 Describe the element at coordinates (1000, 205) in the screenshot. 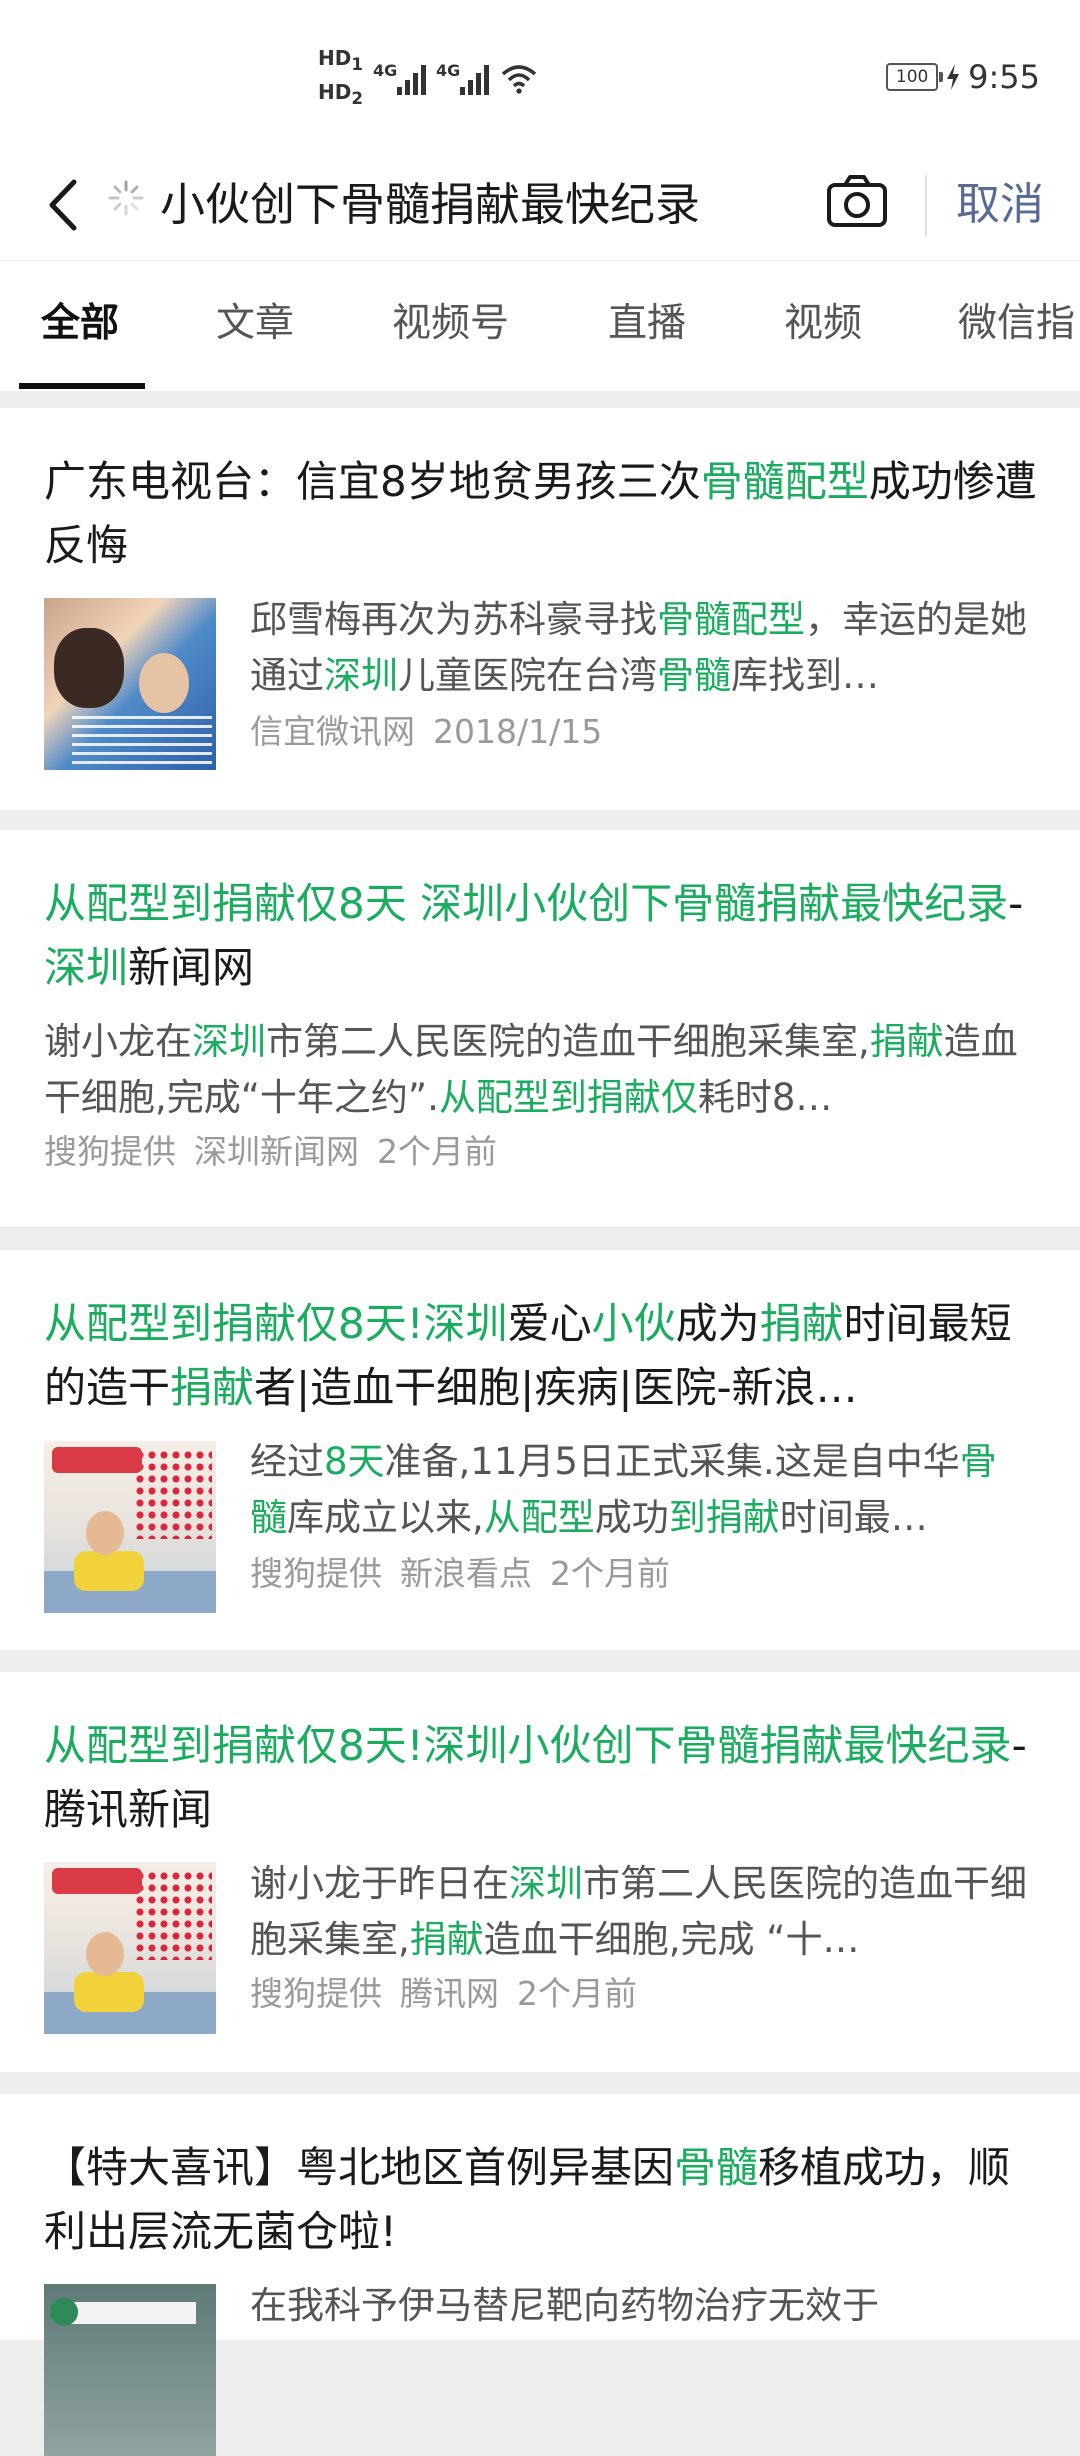

I see `cancel-button: 取消` at that location.